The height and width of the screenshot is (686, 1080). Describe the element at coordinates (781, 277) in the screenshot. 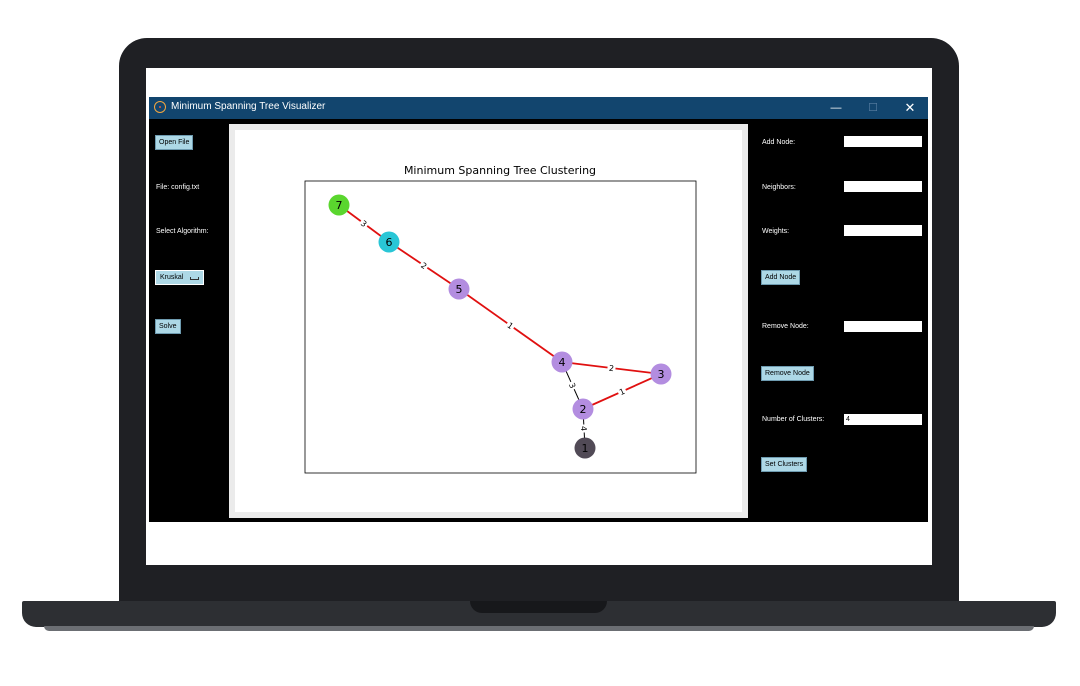

I see `add-node-button: Add Node` at that location.